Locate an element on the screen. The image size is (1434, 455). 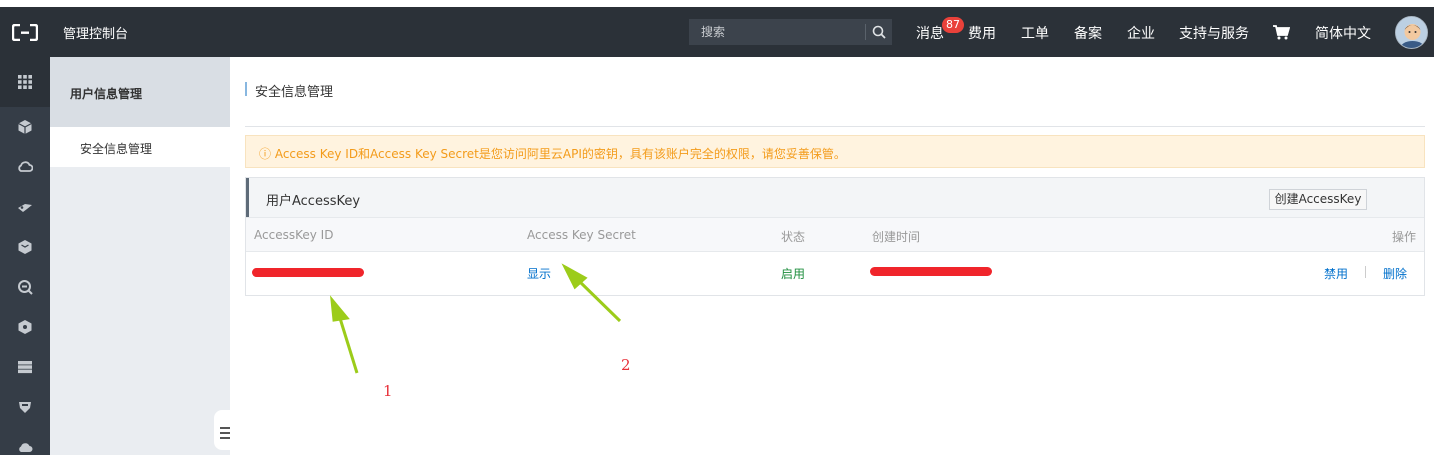
column-header: 操作 is located at coordinates (1404, 237).